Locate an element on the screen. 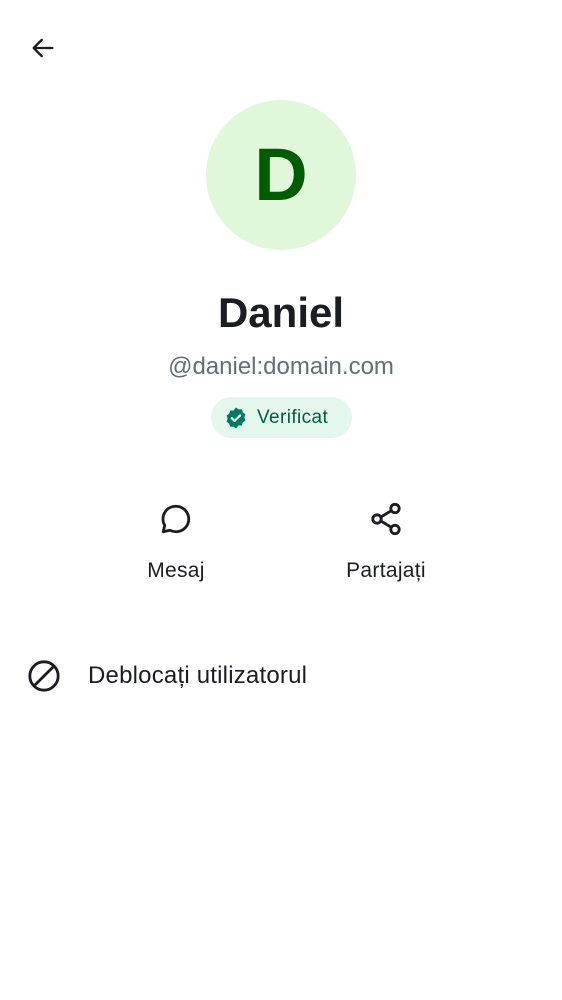  verified-badge: Verificat is located at coordinates (281, 417).